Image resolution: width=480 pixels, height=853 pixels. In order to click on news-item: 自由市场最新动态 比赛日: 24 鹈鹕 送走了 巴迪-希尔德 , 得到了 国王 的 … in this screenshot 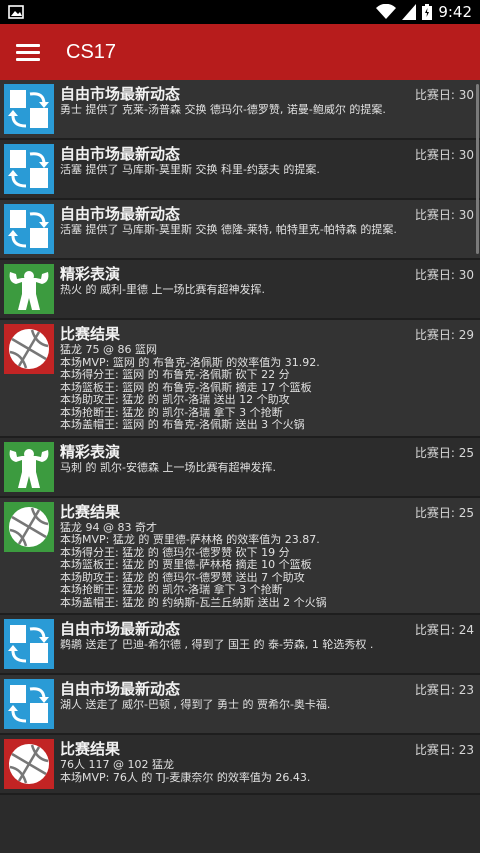, I will do `click(240, 645)`.